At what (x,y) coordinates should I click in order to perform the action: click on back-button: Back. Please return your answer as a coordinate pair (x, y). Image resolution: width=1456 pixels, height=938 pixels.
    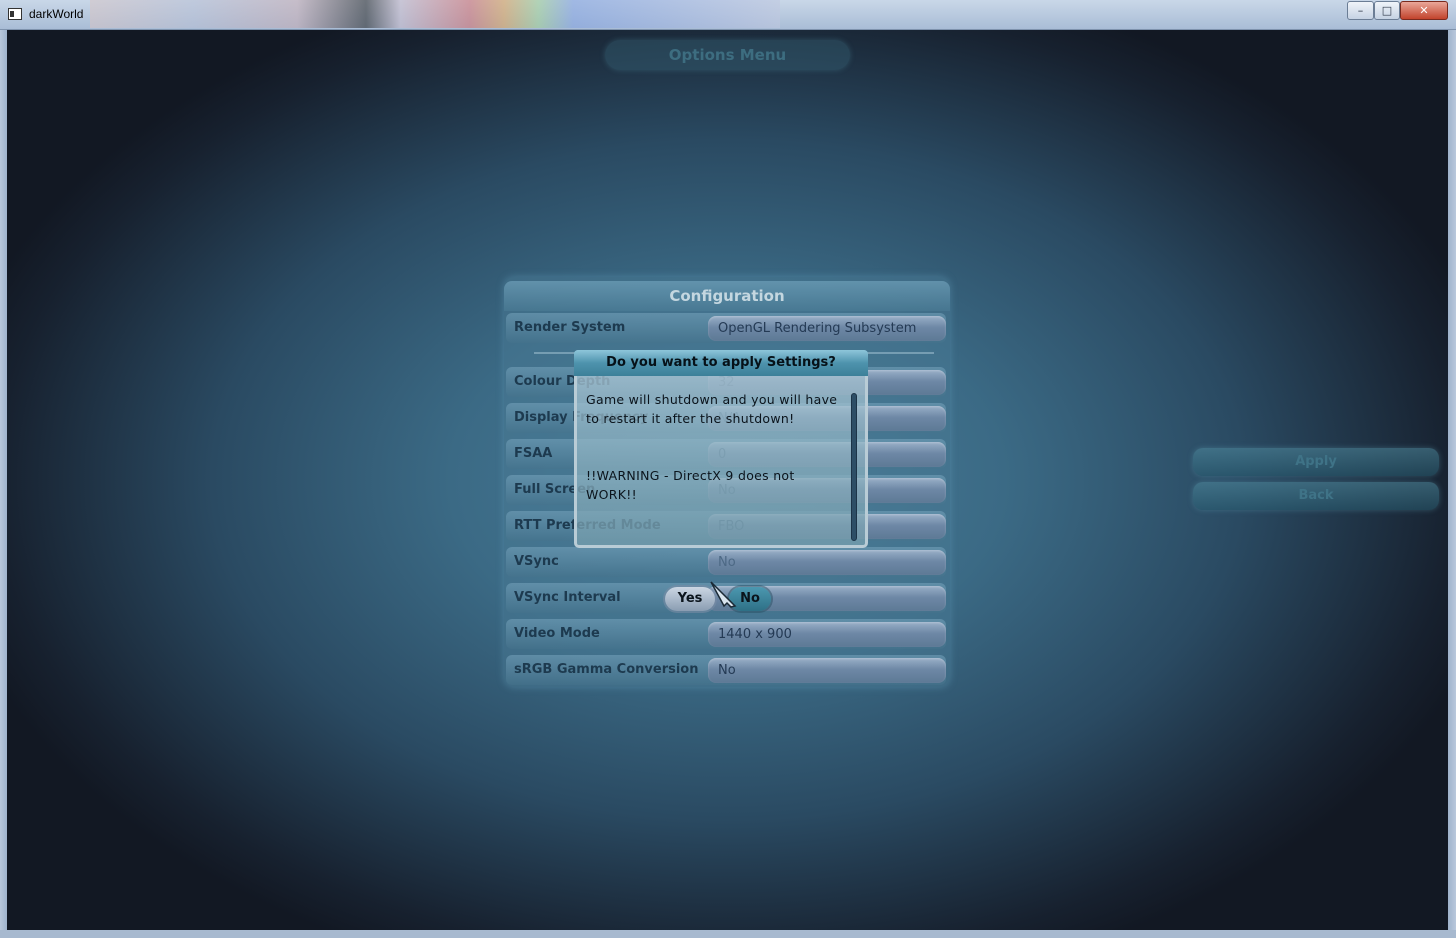
    Looking at the image, I should click on (1316, 496).